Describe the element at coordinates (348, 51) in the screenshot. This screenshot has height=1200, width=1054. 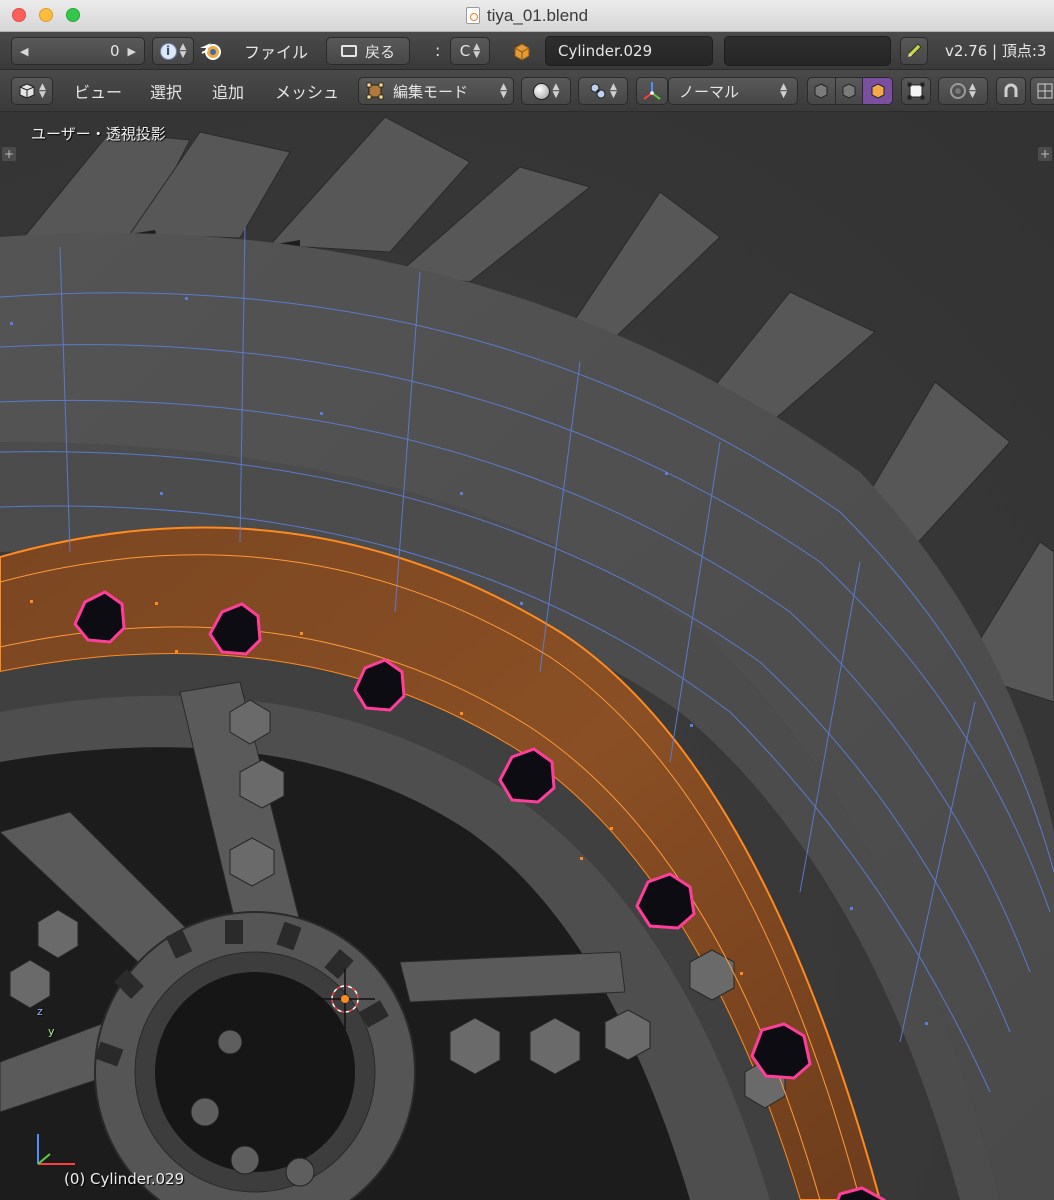
I see `back-screen-icon` at that location.